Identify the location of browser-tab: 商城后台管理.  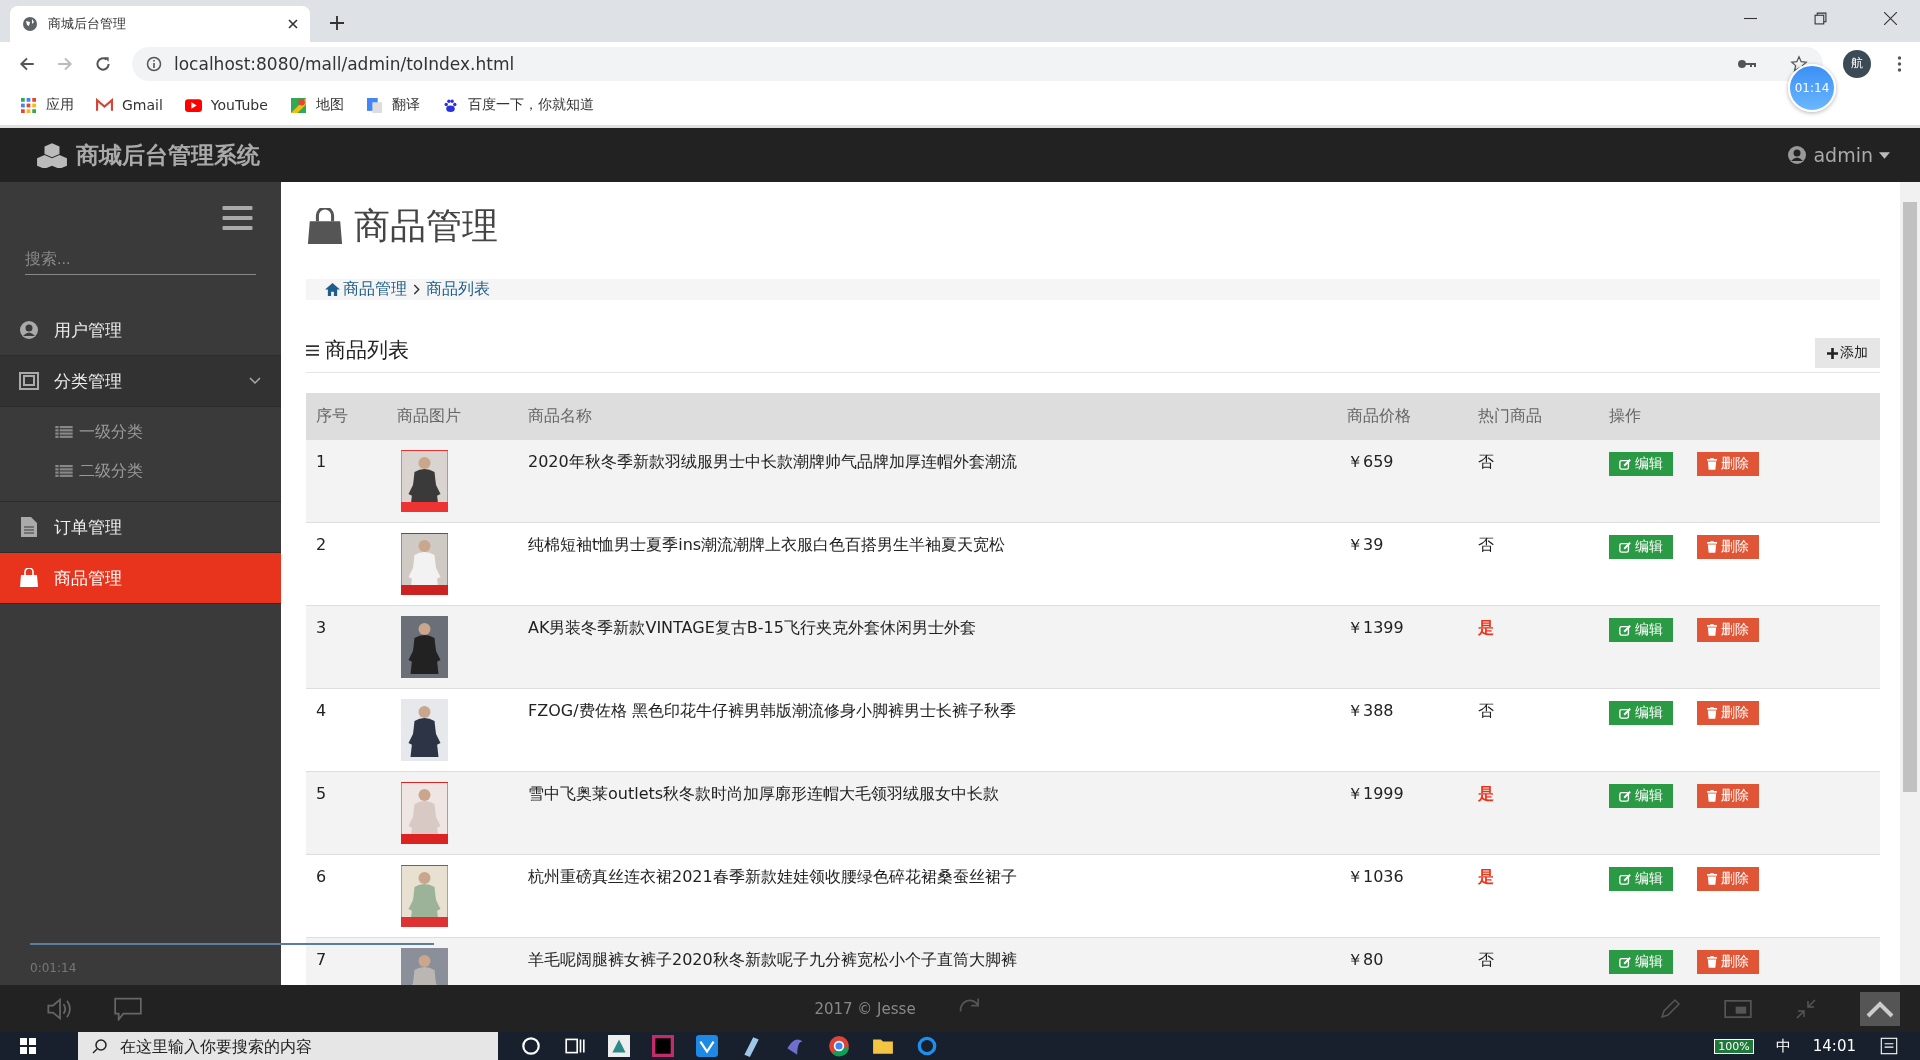
(160, 24).